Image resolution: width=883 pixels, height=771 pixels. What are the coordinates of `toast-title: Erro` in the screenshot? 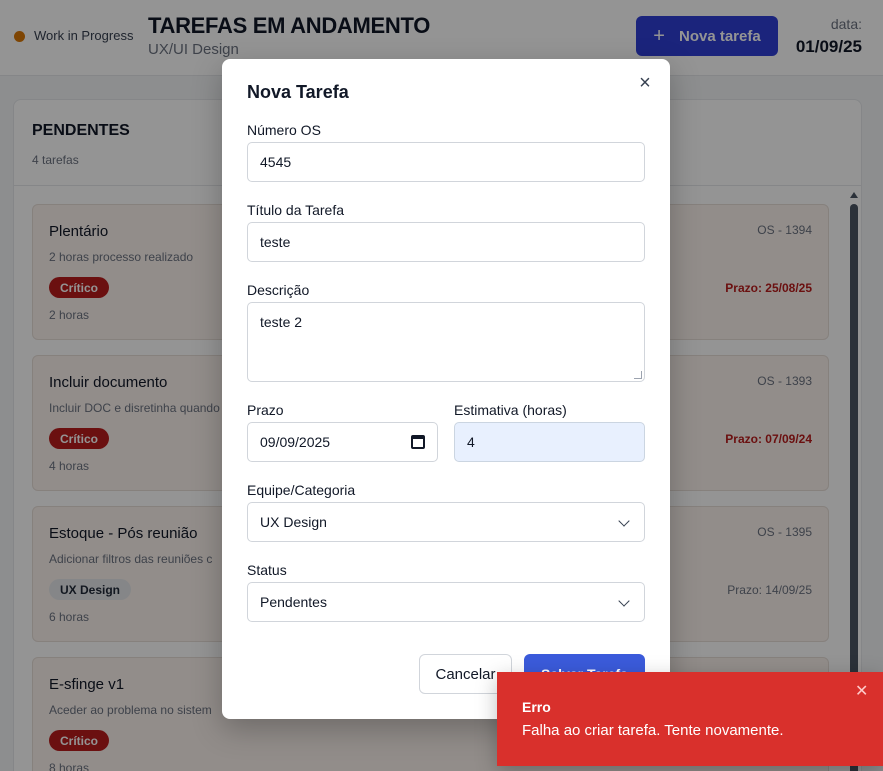 It's located at (536, 707).